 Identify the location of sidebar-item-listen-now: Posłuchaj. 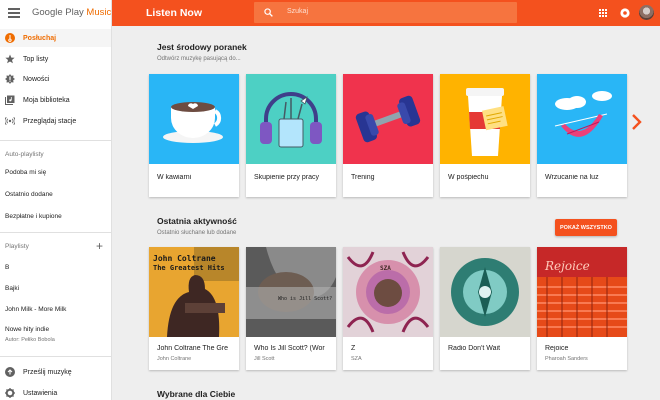
(55, 38).